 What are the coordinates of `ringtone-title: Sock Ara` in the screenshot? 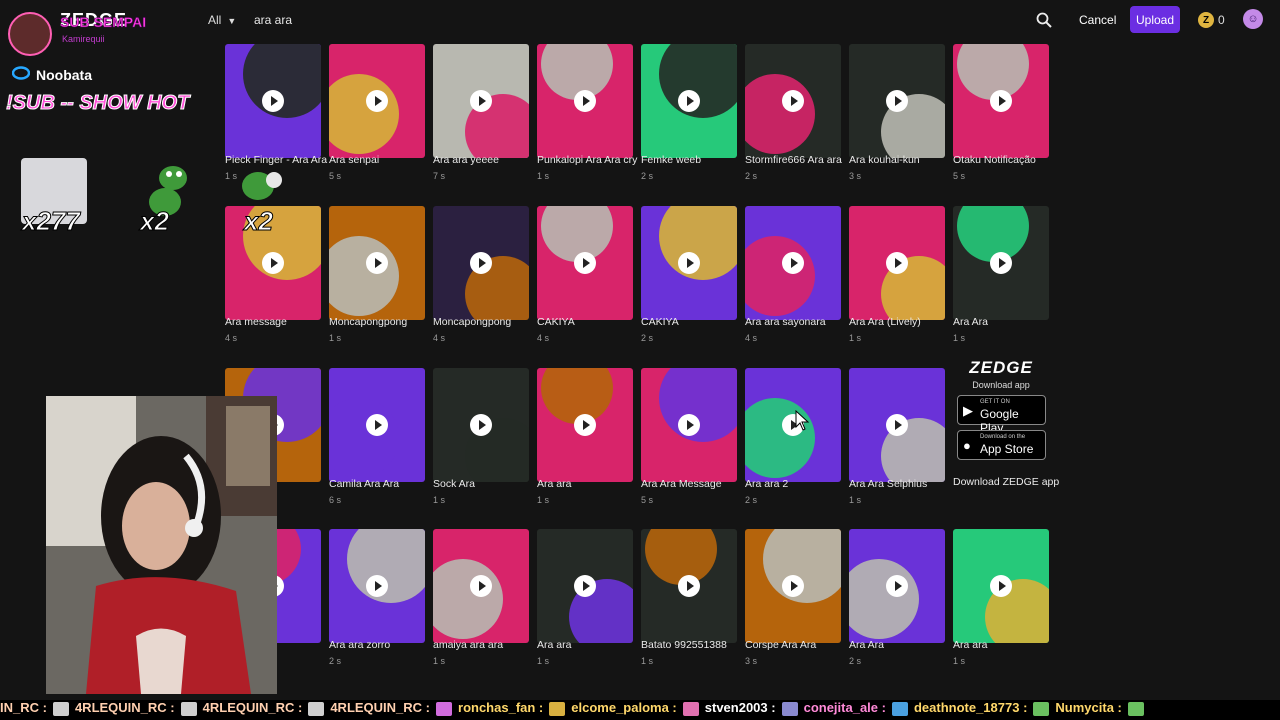 It's located at (454, 484).